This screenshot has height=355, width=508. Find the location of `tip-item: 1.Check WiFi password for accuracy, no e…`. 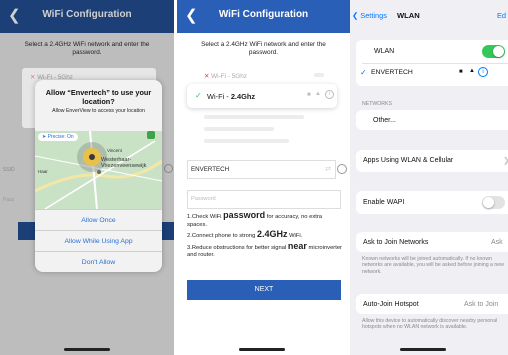

tip-item: 1.Check WiFi password for accuracy, no e… is located at coordinates (265, 219).